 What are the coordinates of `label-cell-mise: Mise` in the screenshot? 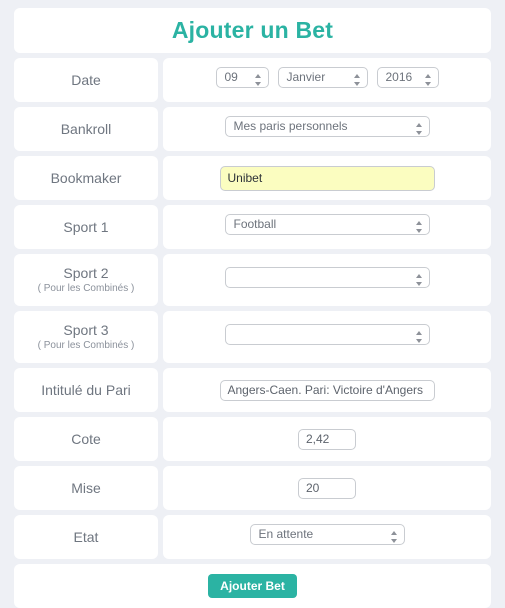 It's located at (86, 488).